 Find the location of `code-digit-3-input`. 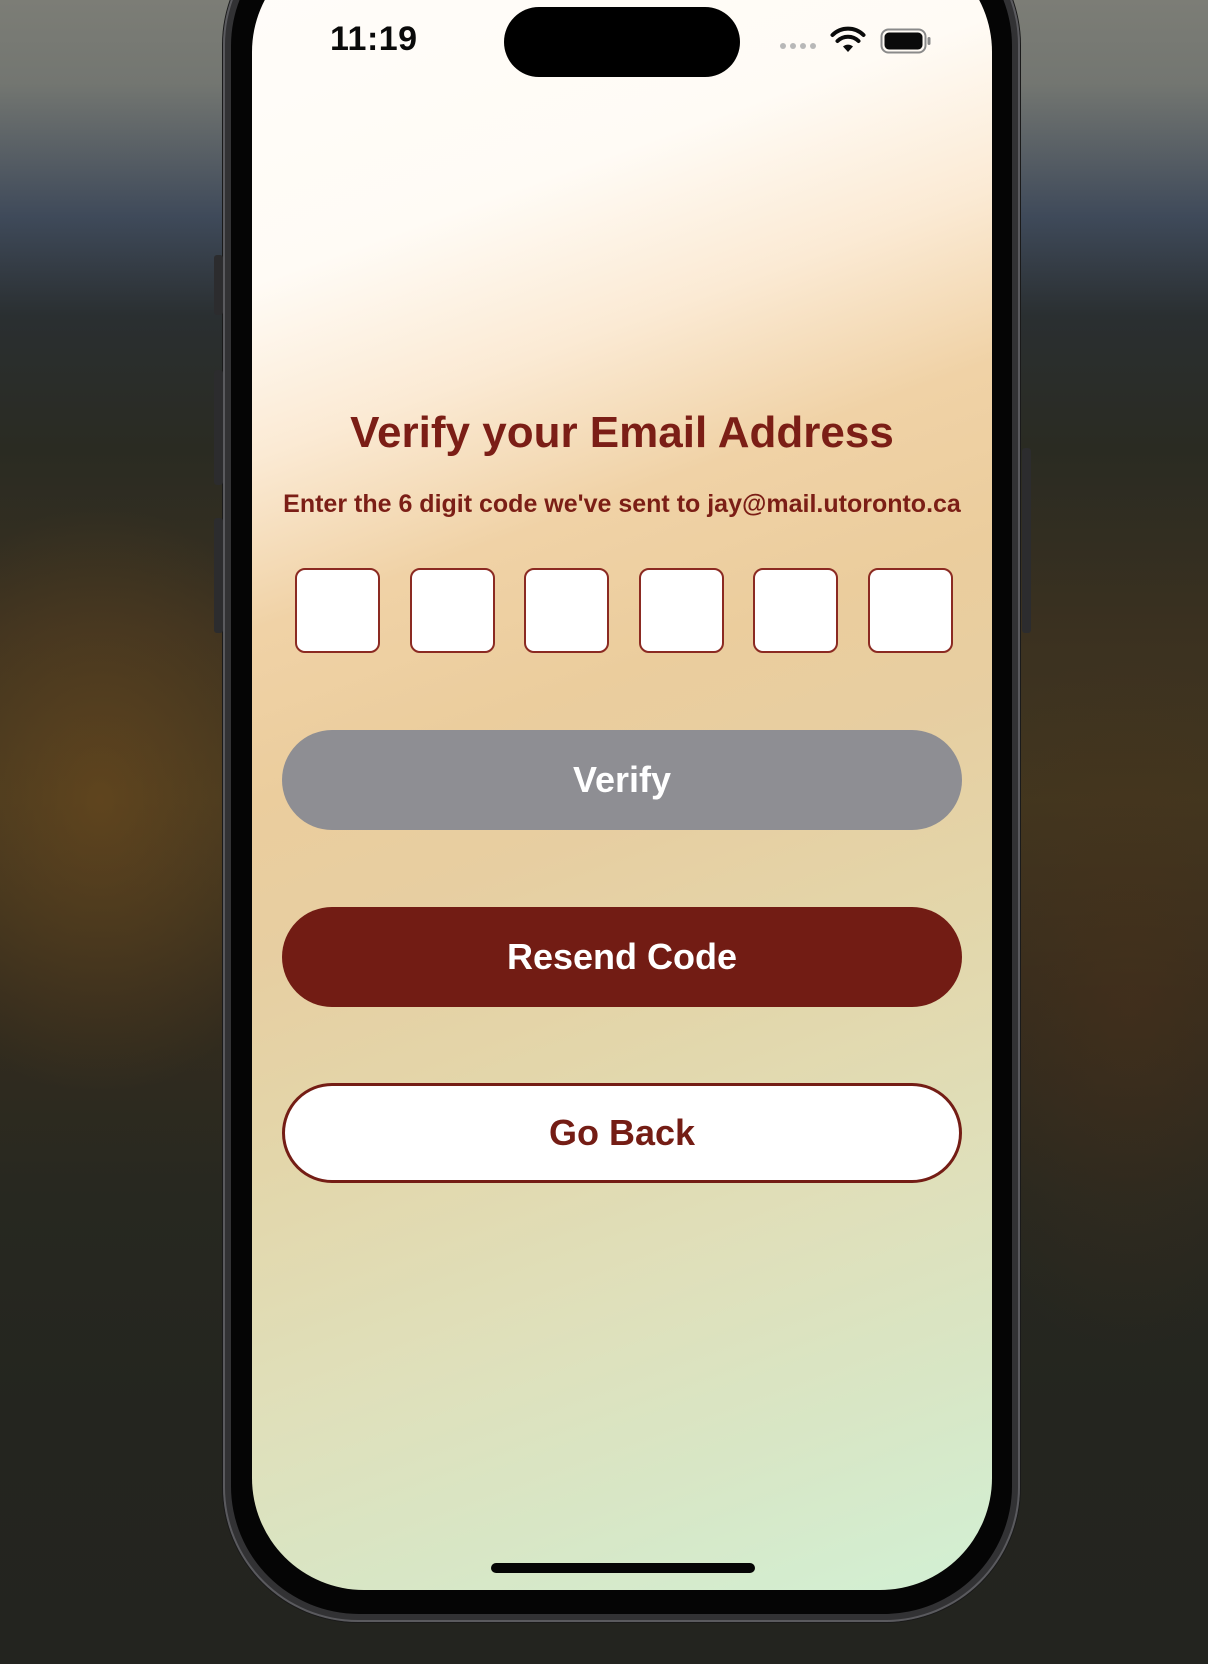

code-digit-3-input is located at coordinates (567, 610).